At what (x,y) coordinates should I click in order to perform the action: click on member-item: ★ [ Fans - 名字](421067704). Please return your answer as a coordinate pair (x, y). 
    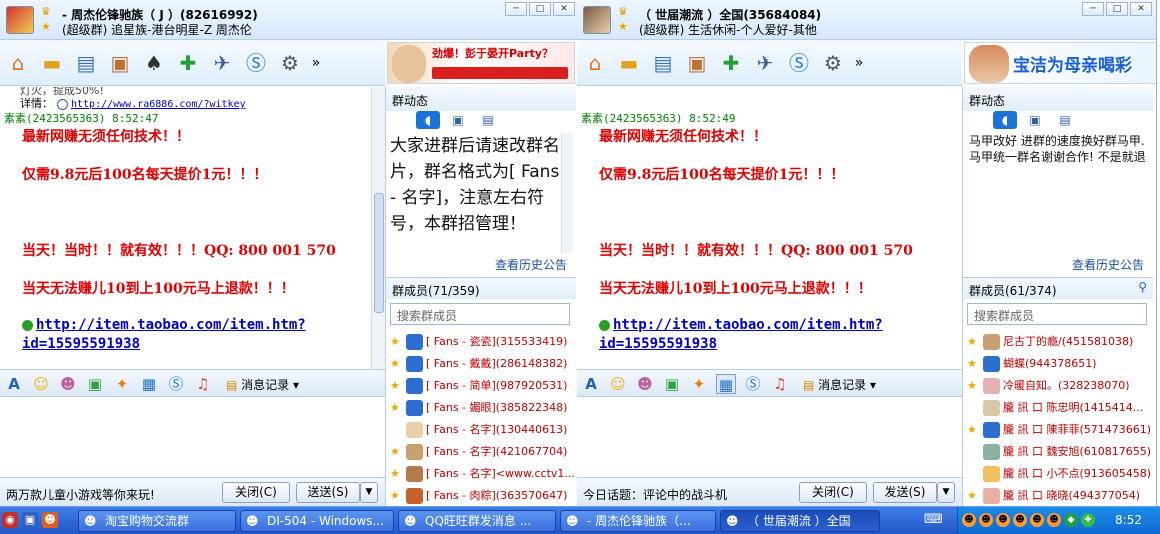
    Looking at the image, I should click on (481, 452).